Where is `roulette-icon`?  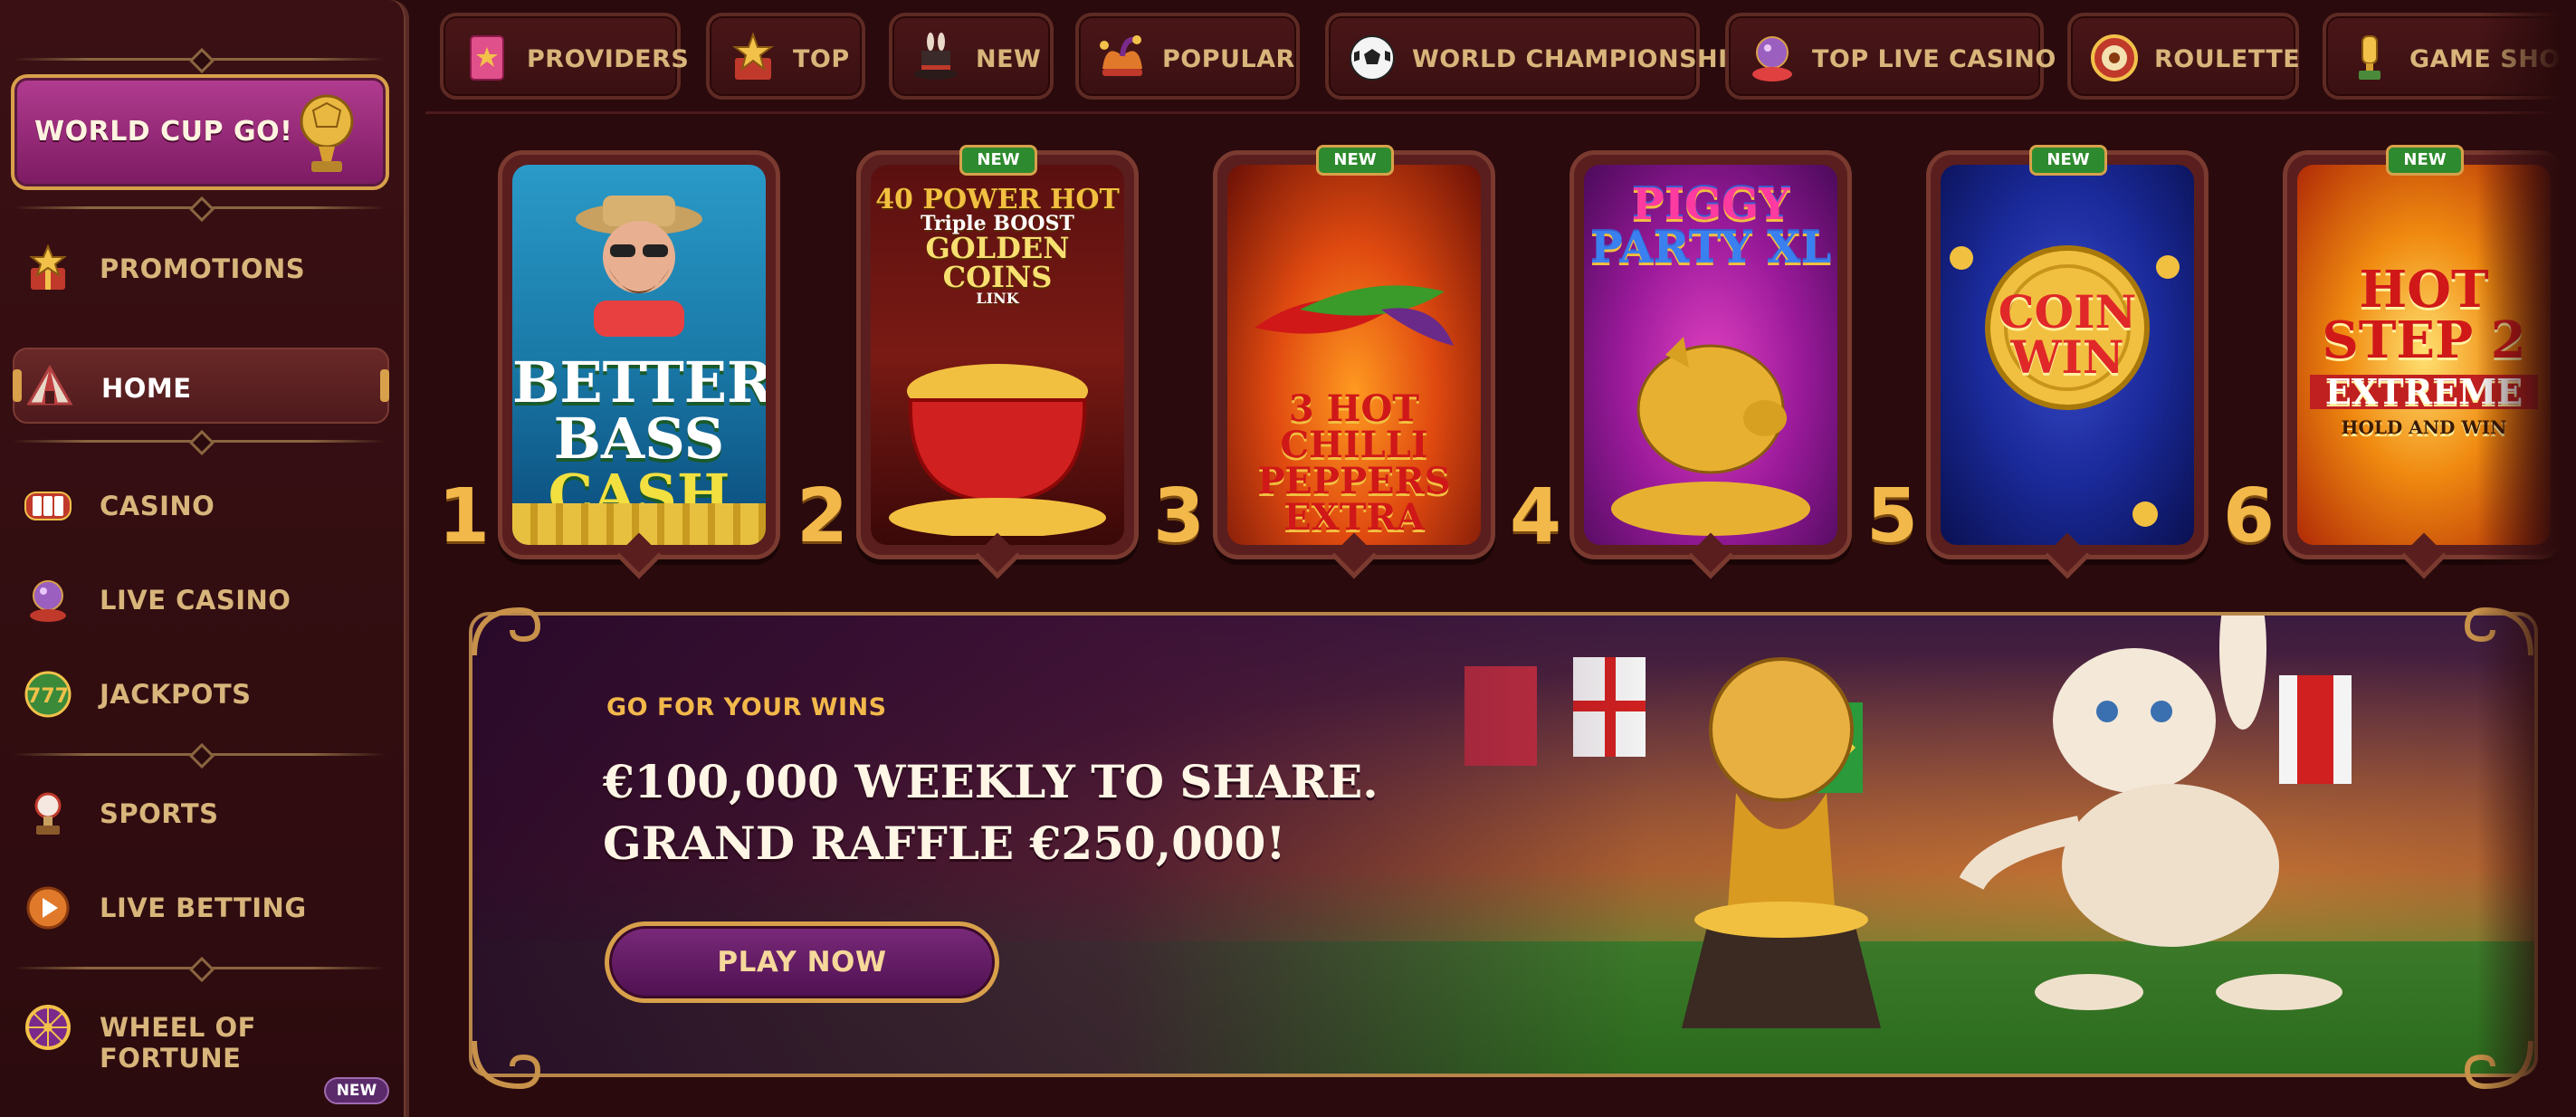
roulette-icon is located at coordinates (2114, 58).